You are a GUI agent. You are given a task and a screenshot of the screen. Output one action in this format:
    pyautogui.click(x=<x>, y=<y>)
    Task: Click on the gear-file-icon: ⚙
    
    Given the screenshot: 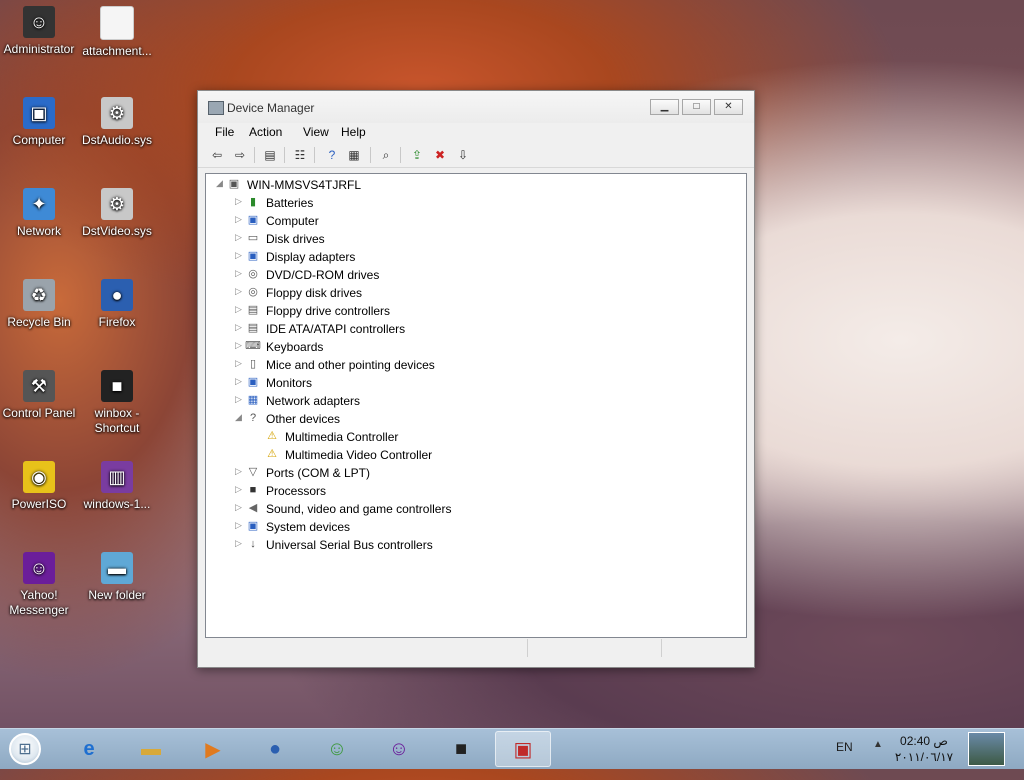 What is the action you would take?
    pyautogui.click(x=117, y=113)
    